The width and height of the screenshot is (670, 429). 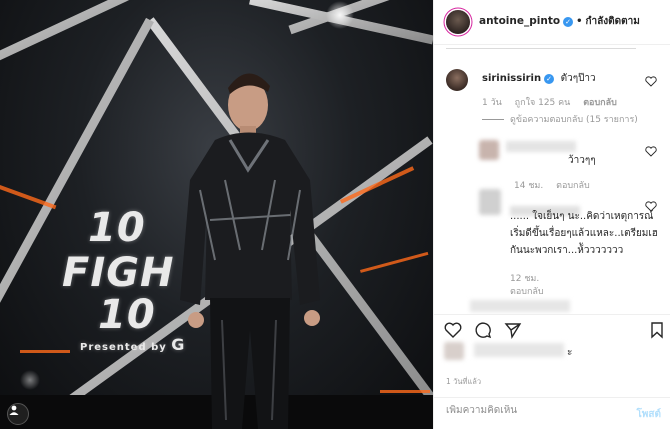 I want to click on post-actions-bar, so click(x=552, y=329).